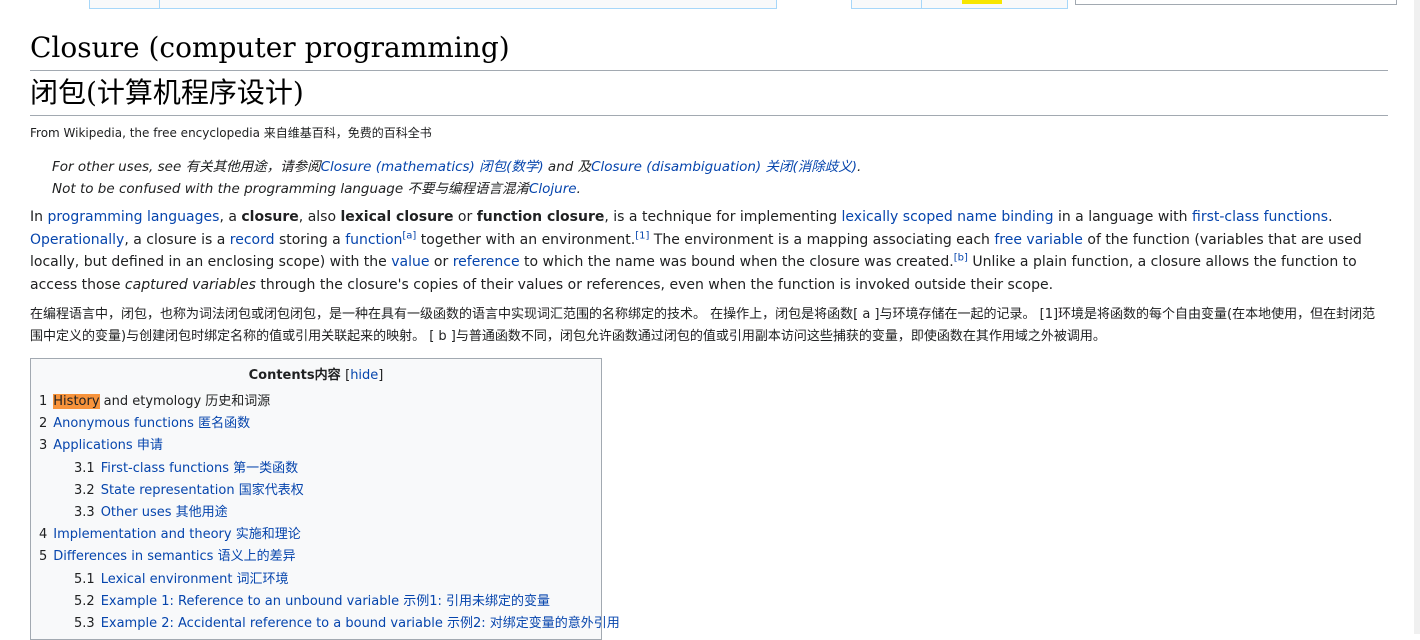 The image size is (1420, 640). What do you see at coordinates (43, 446) in the screenshot?
I see `toc-number: 3` at bounding box center [43, 446].